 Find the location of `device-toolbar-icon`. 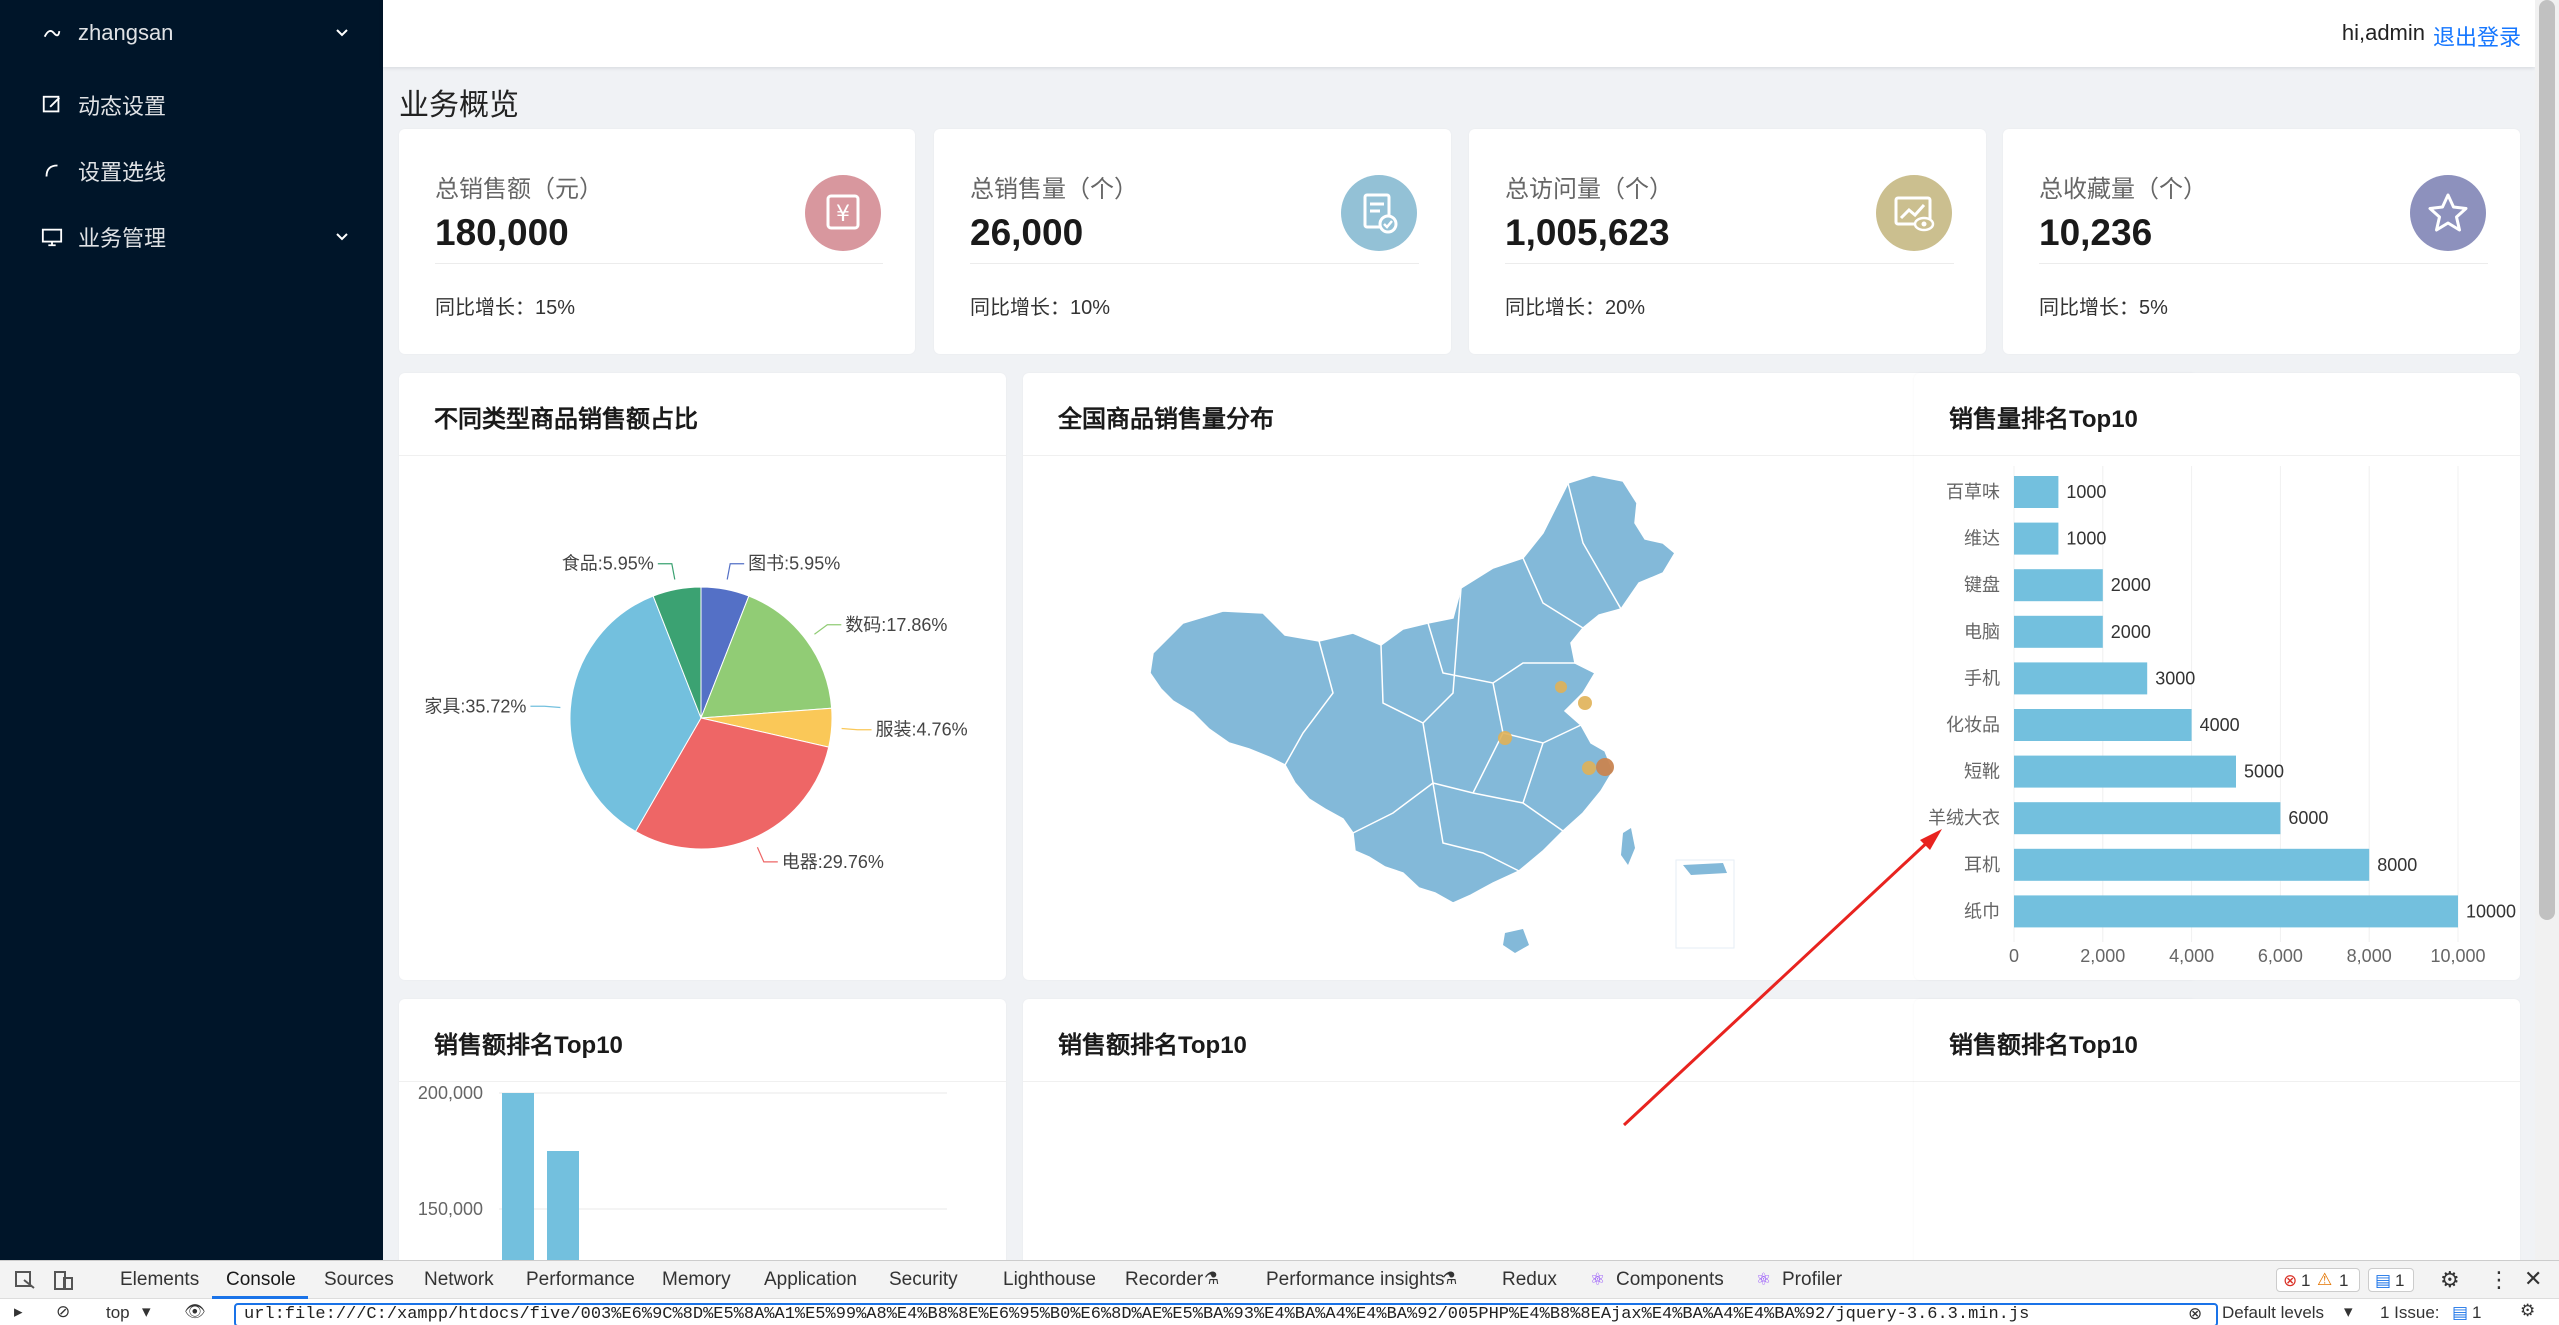

device-toolbar-icon is located at coordinates (63, 1281).